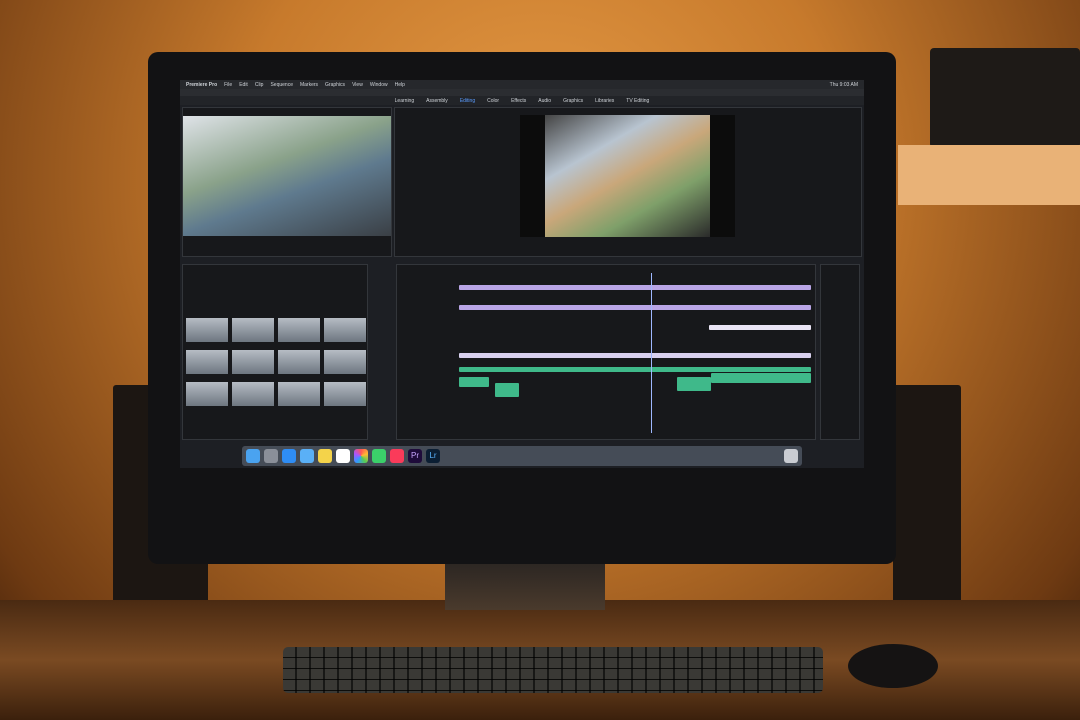  I want to click on notes-icon, so click(325, 456).